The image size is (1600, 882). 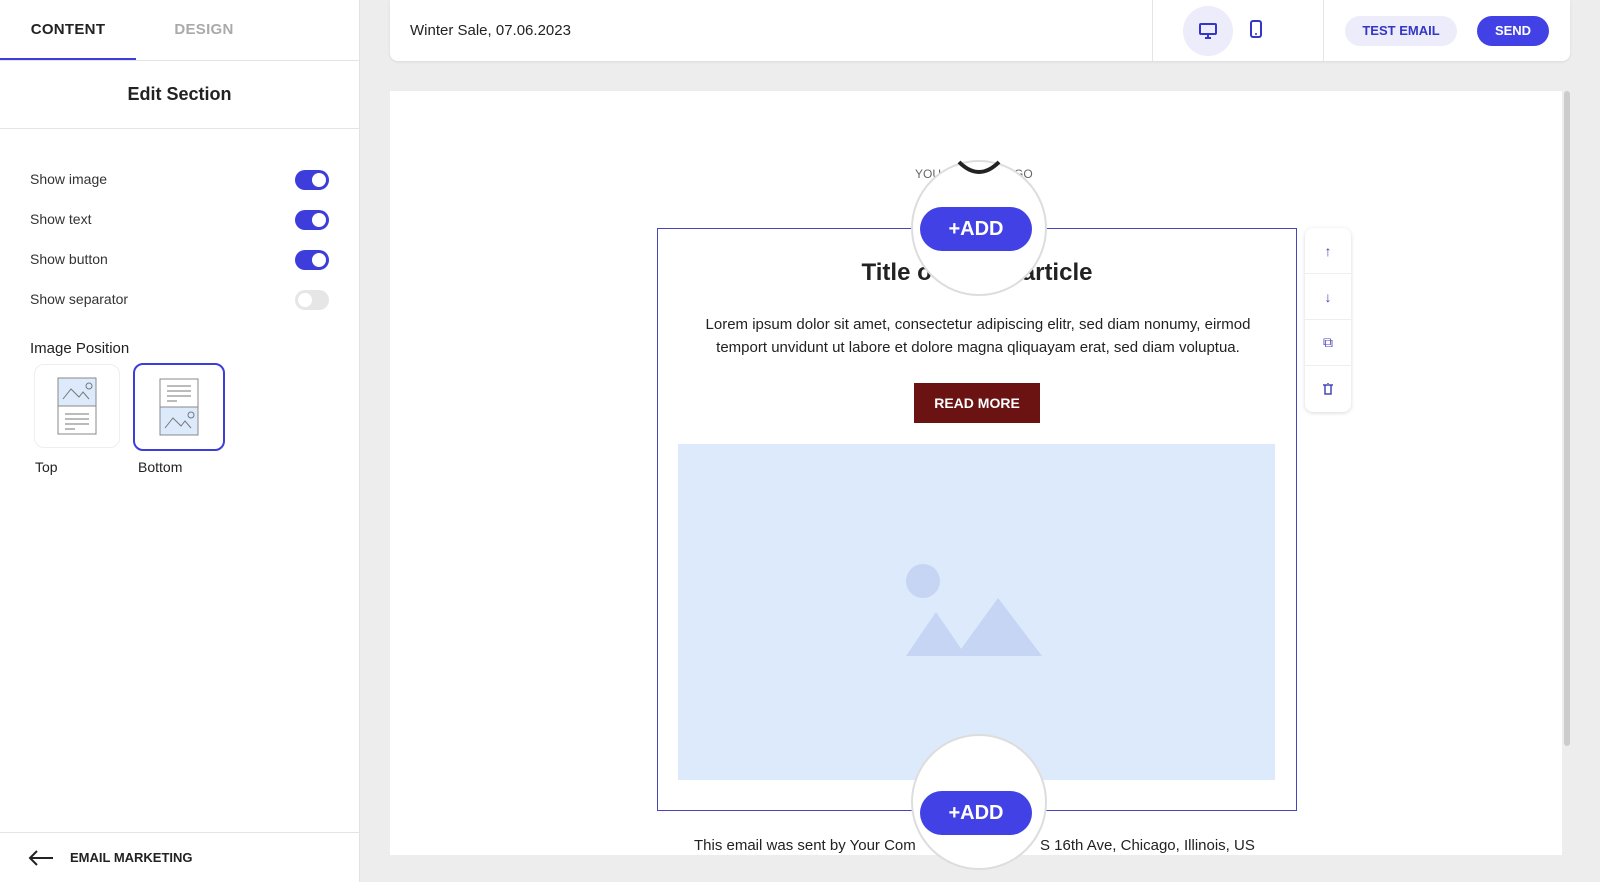 What do you see at coordinates (312, 220) in the screenshot?
I see `show-text-toggle` at bounding box center [312, 220].